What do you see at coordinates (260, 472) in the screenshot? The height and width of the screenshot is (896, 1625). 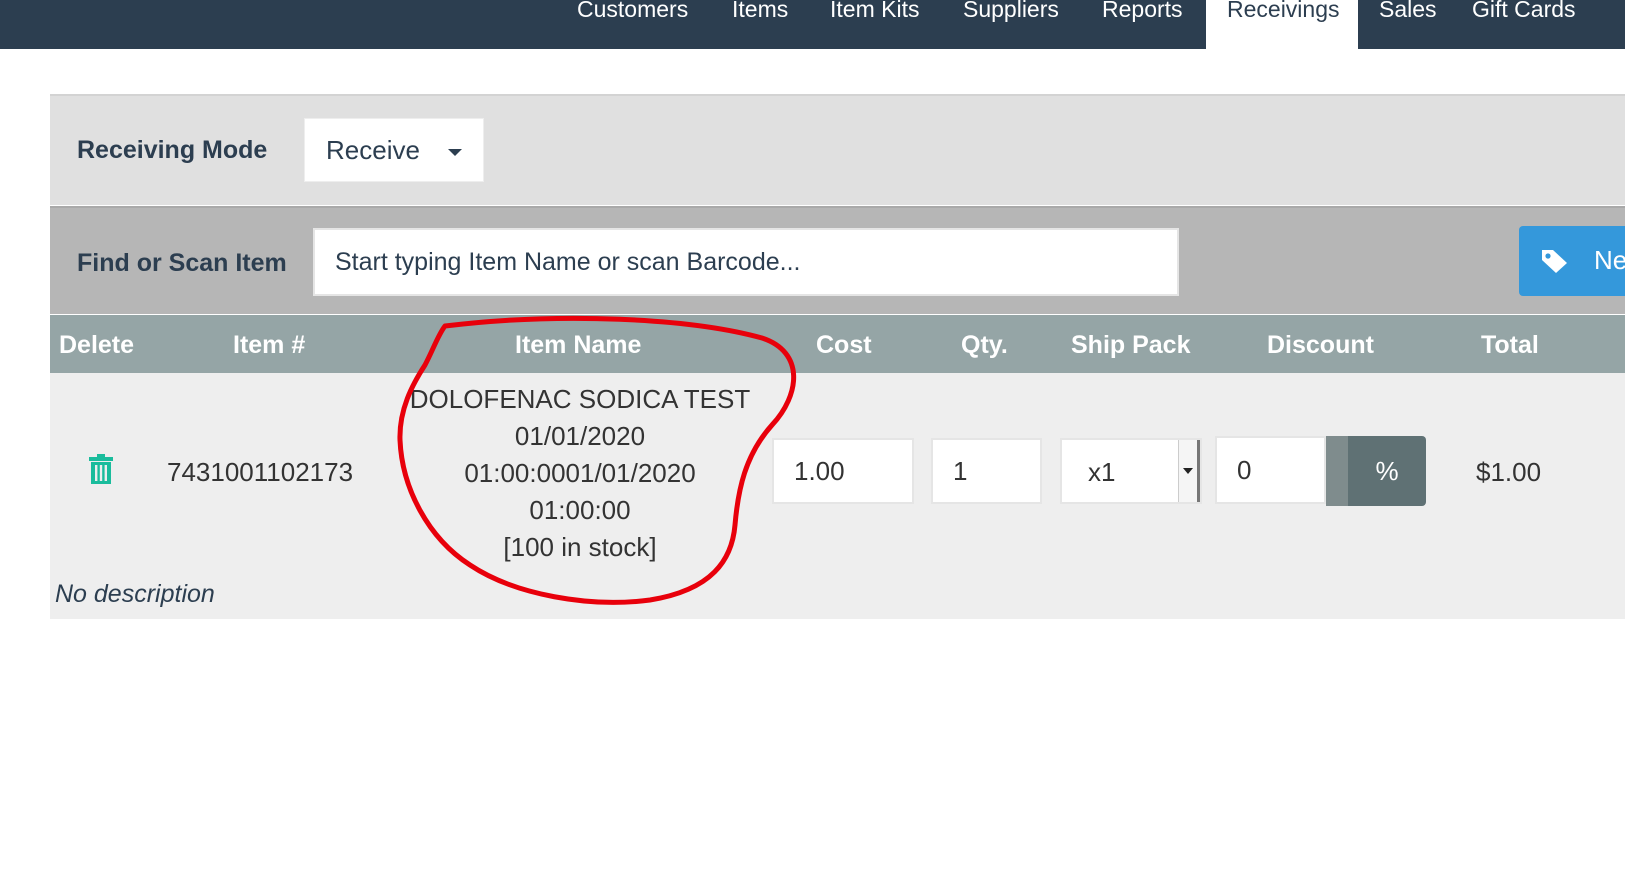 I see `item-number-cell: 7431001102173` at bounding box center [260, 472].